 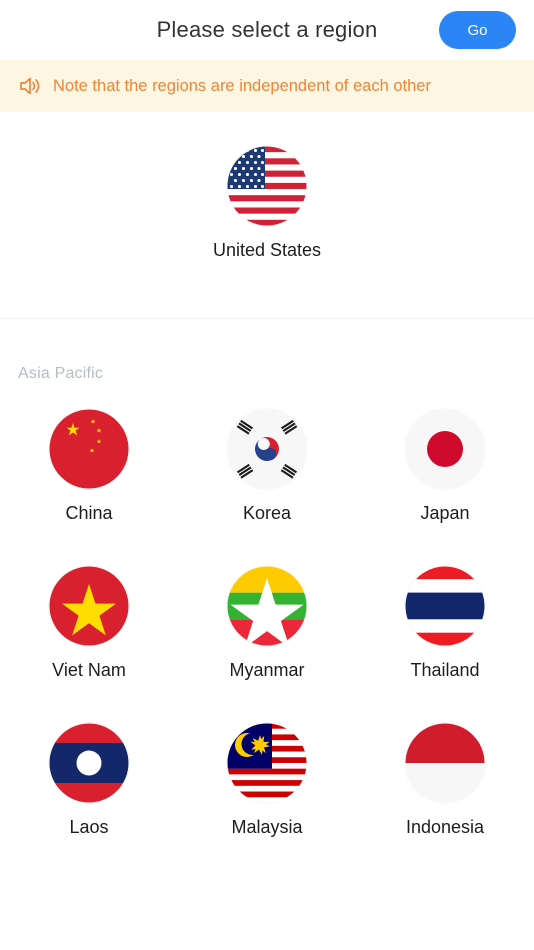 I want to click on region-item-thailand: Thailand, so click(x=445, y=623).